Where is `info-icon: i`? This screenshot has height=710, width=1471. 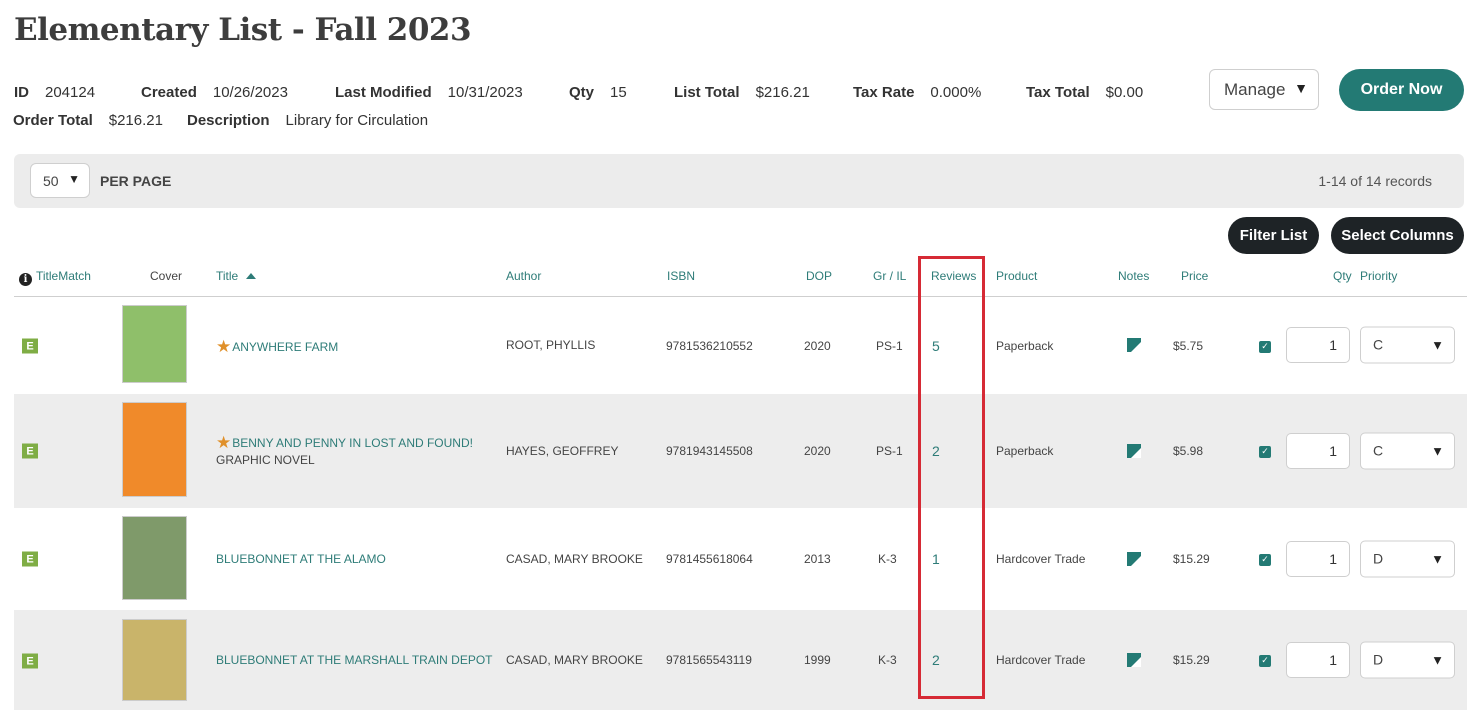 info-icon: i is located at coordinates (25, 279).